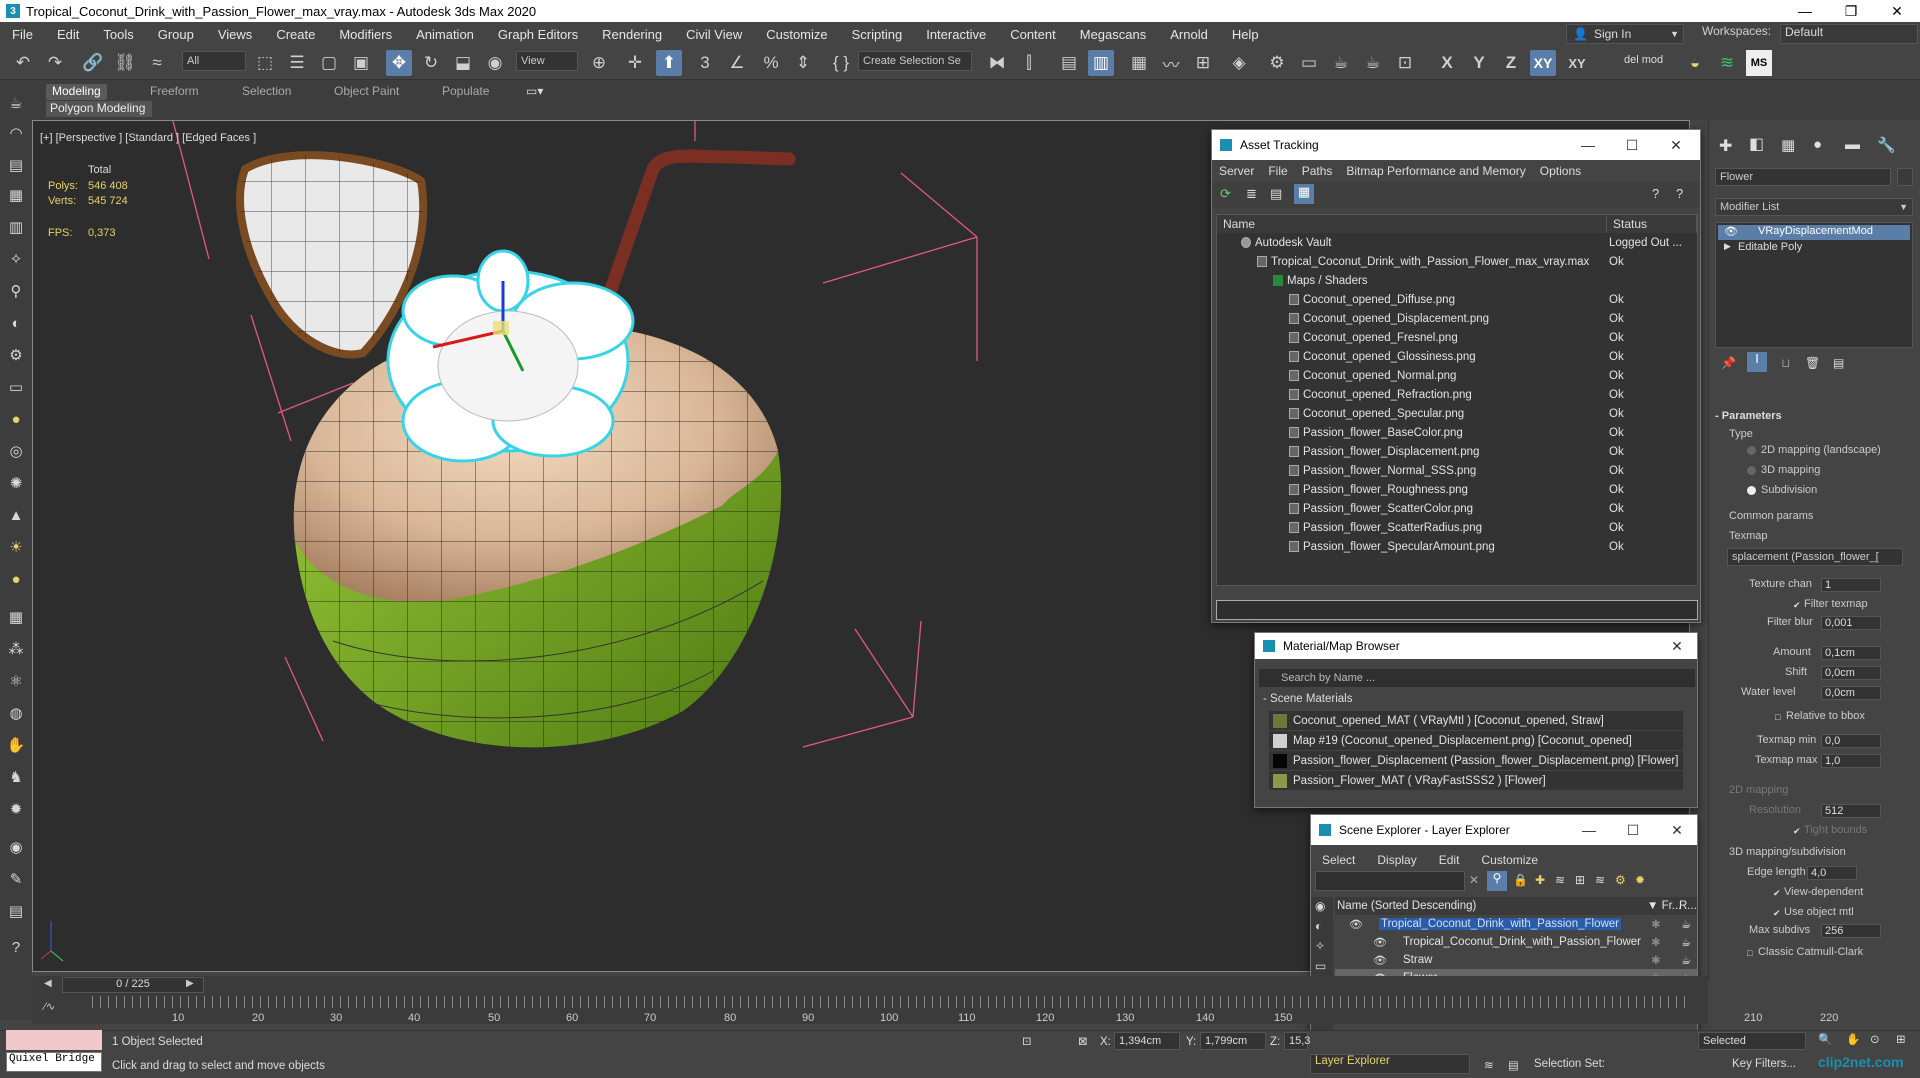 The image size is (1920, 1078). I want to click on toggle-layer-explorer-icon: ▥, so click(1101, 63).